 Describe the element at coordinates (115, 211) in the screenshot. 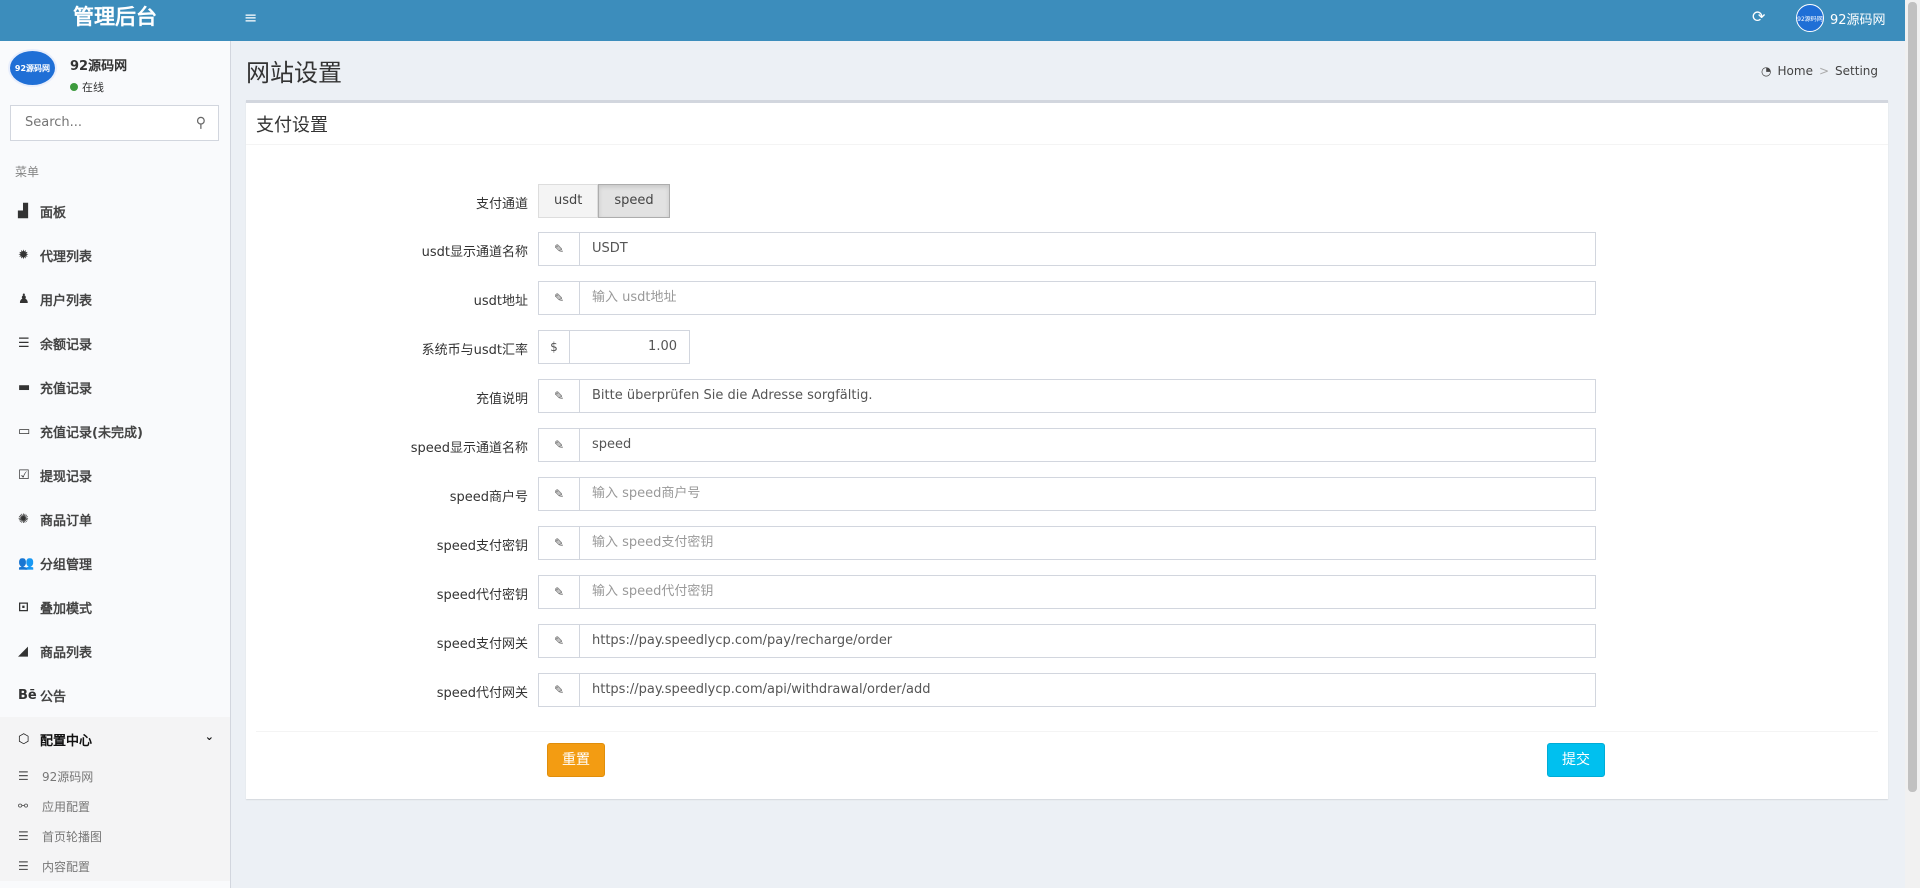

I see `sidebar-item-dashboard: ▟ 面板` at that location.